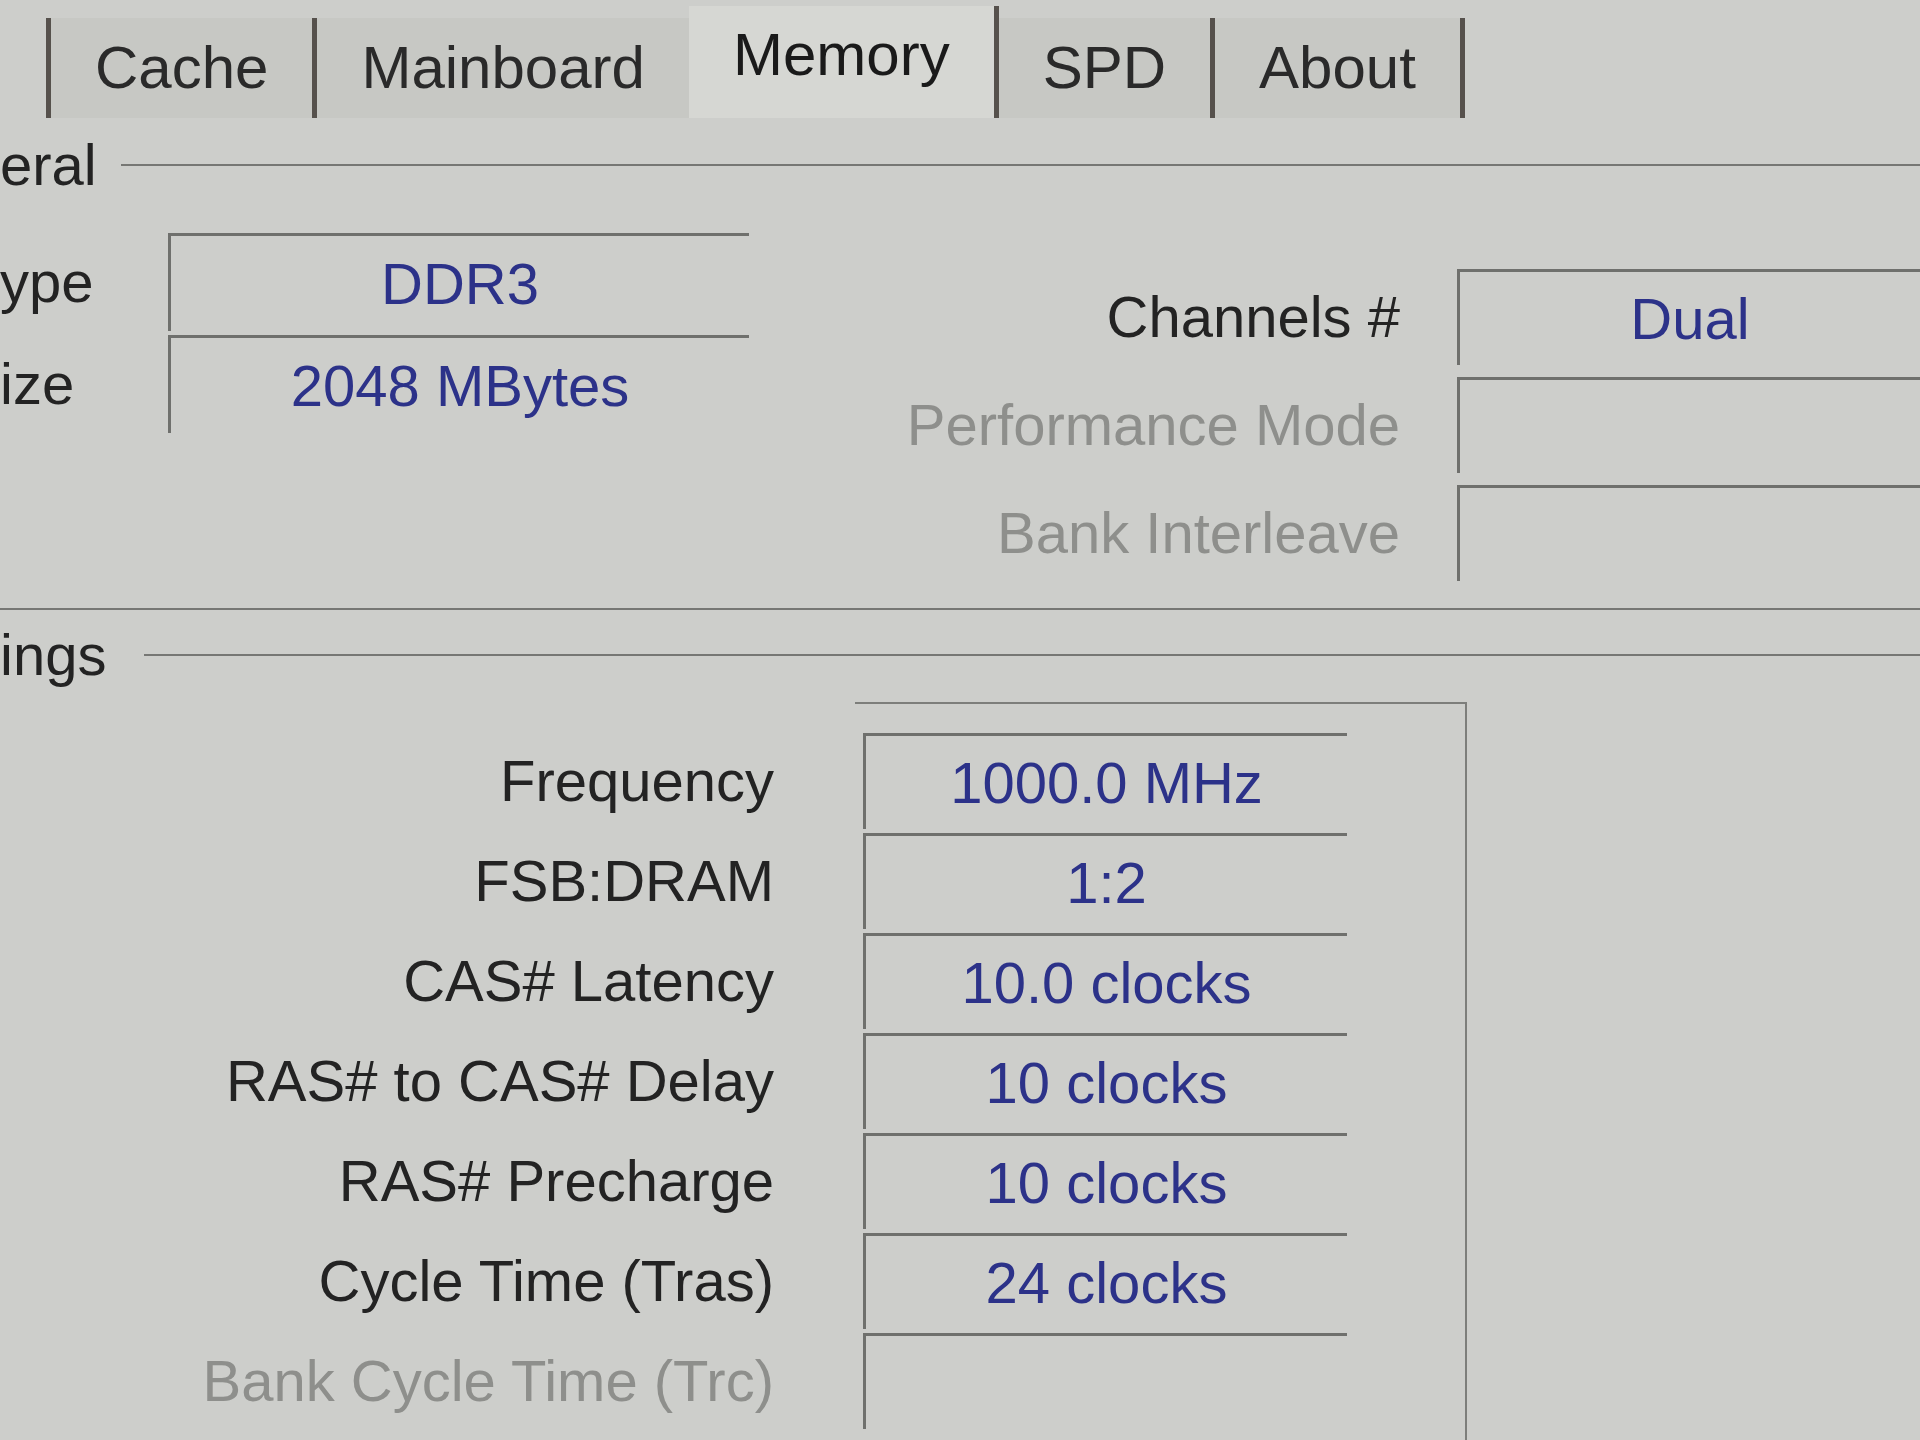 The height and width of the screenshot is (1440, 1920). What do you see at coordinates (37, 384) in the screenshot?
I see `field-label: ize` at bounding box center [37, 384].